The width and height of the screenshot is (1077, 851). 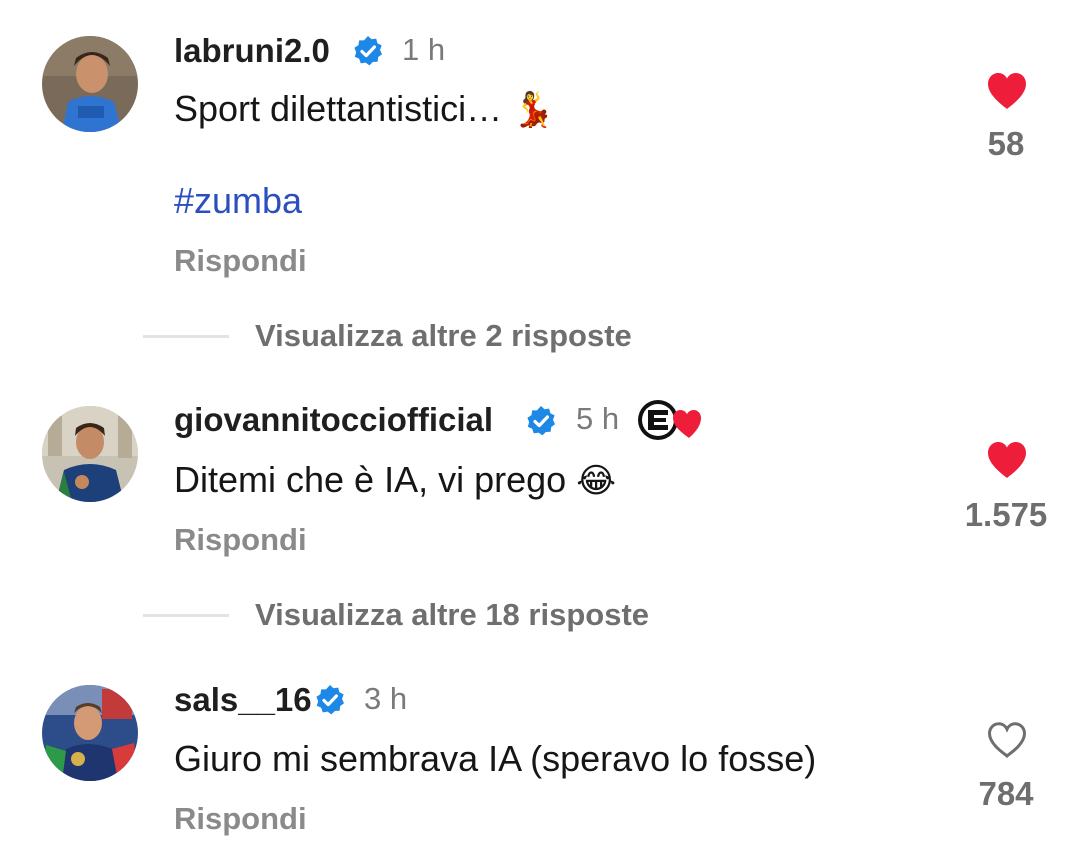 I want to click on heart-outline-icon, so click(x=1007, y=740).